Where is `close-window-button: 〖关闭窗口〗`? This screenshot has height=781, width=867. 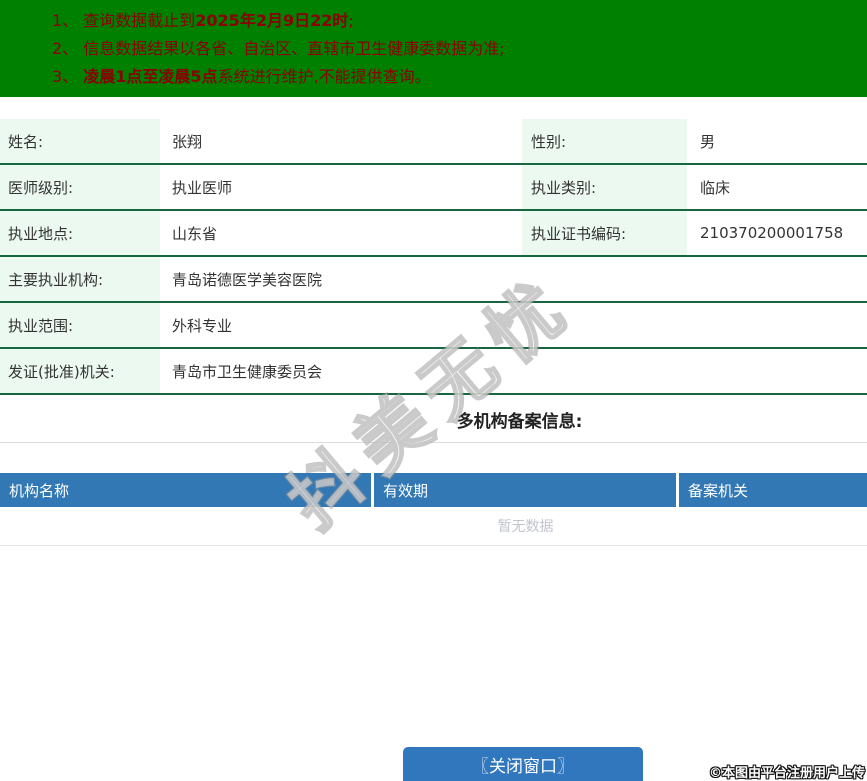 close-window-button: 〖关闭窗口〗 is located at coordinates (523, 764).